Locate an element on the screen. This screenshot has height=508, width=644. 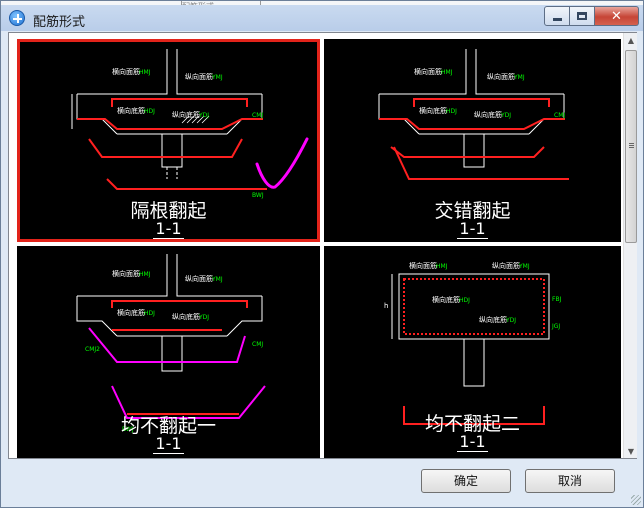
scroll-up-icon: ▲ is located at coordinates (631, 40).